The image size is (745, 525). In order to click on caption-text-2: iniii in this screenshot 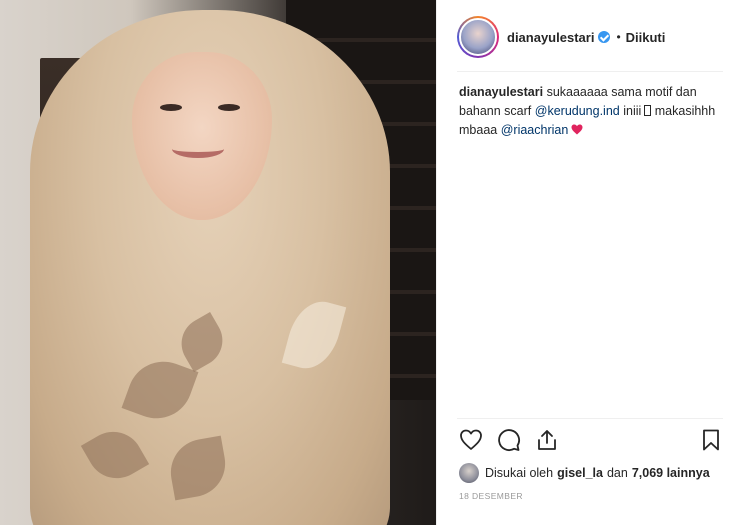, I will do `click(632, 111)`.